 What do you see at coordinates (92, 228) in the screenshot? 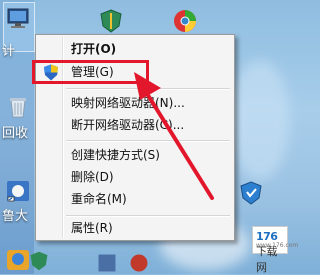
I see `menu-item-properties: 属性(R)` at bounding box center [92, 228].